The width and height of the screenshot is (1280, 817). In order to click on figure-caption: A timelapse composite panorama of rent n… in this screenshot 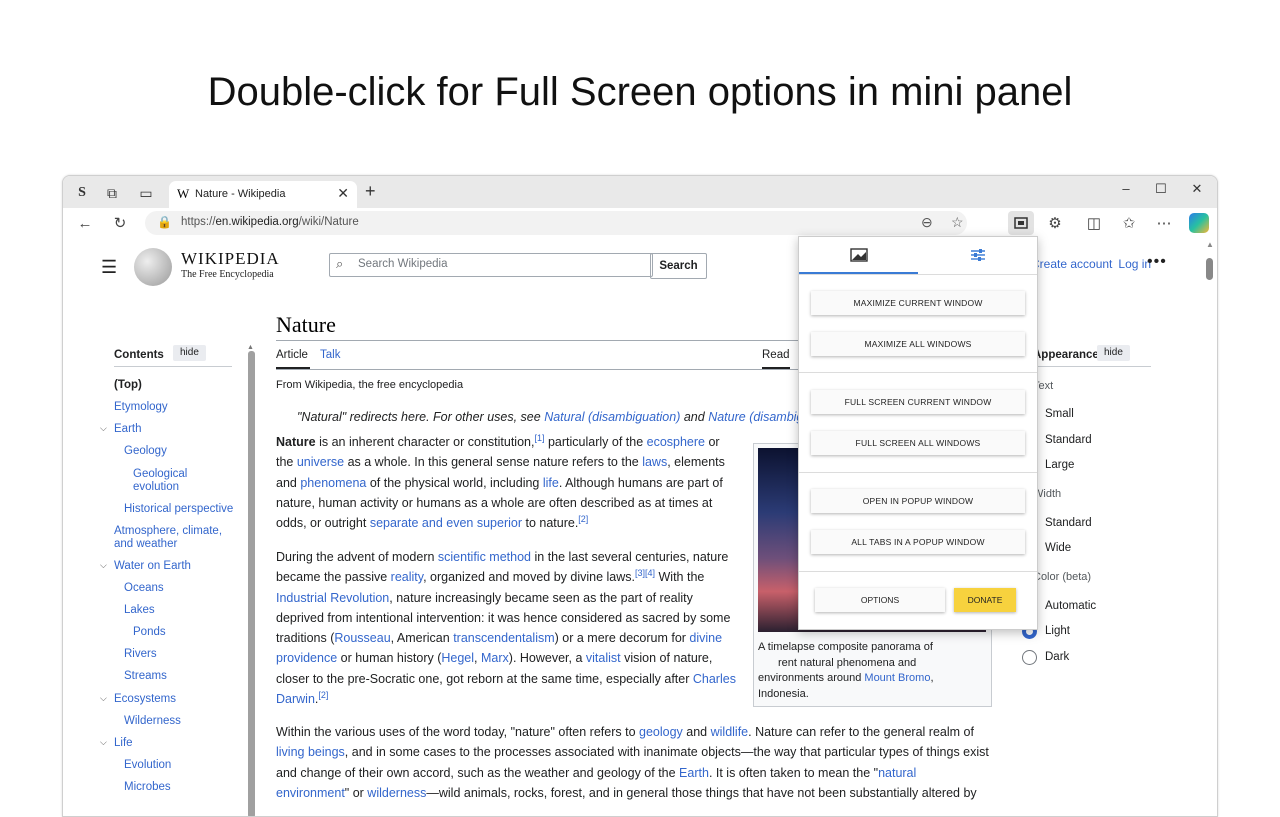, I will do `click(846, 670)`.